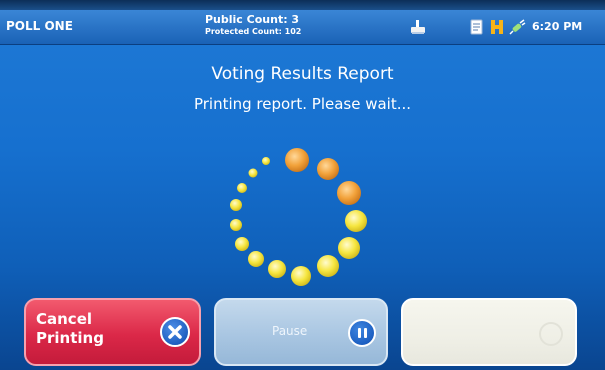 The image size is (605, 370). I want to click on disabled-button-icon, so click(551, 334).